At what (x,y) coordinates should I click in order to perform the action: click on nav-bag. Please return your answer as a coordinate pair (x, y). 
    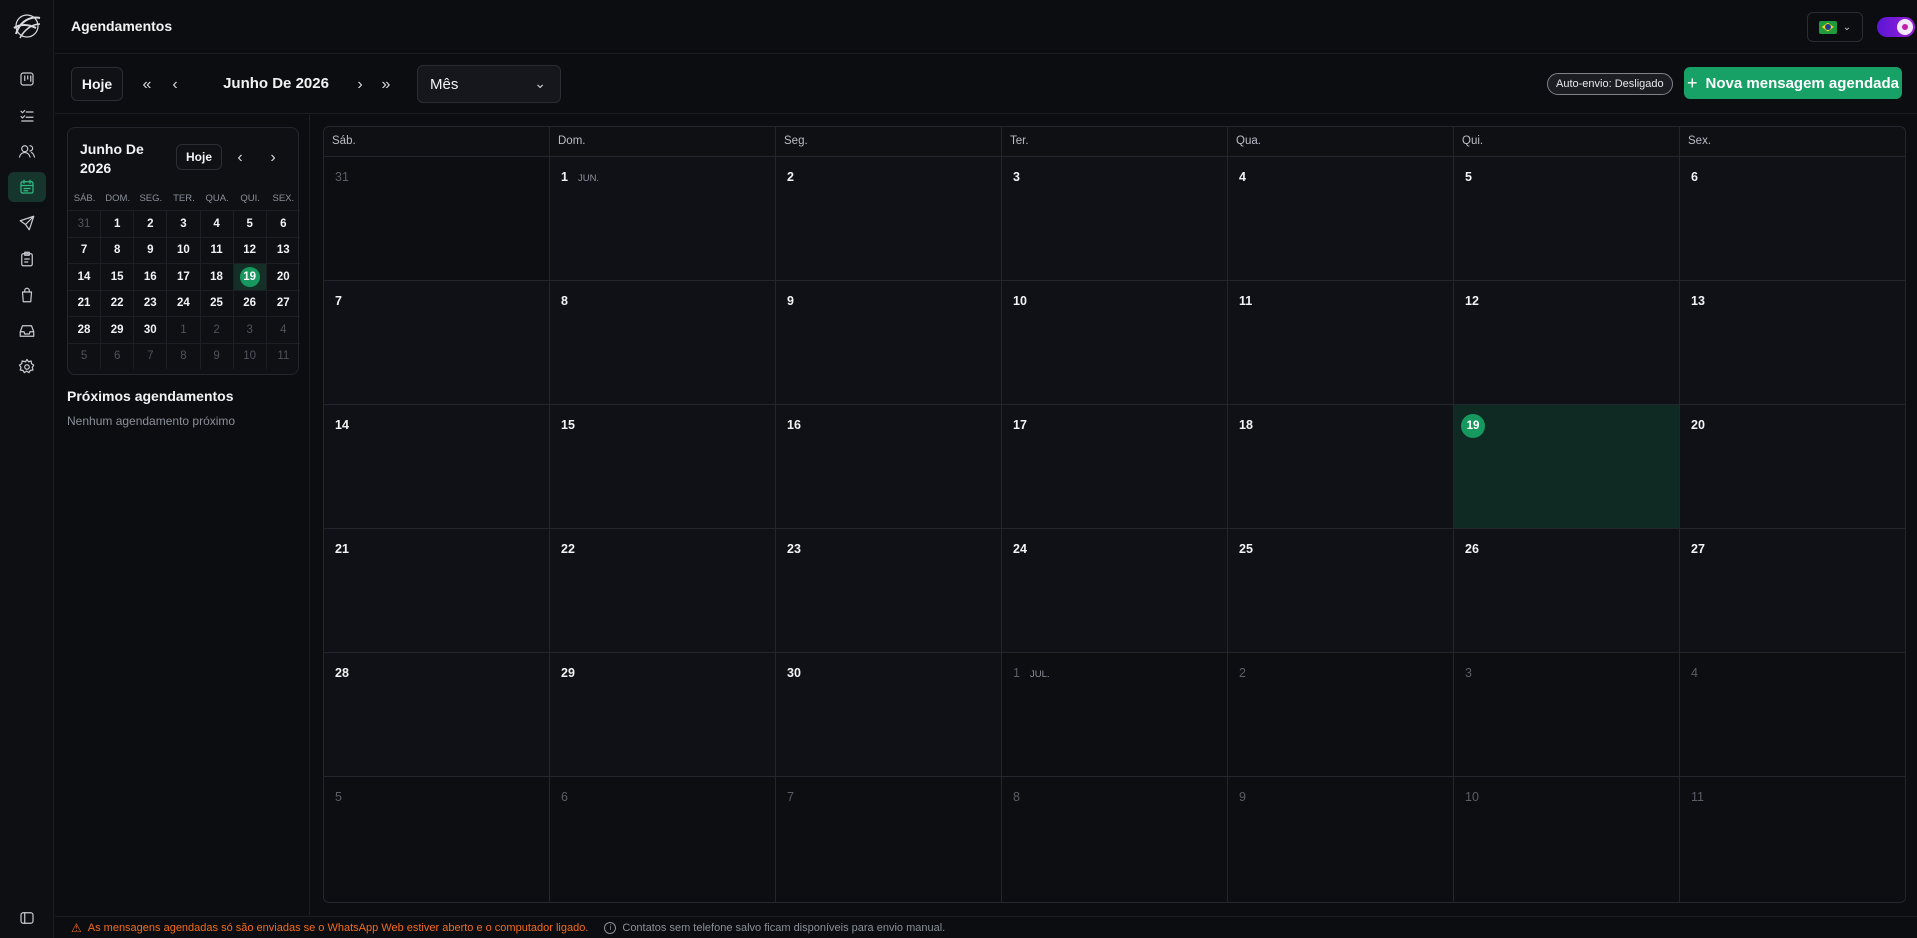
    Looking at the image, I should click on (27, 295).